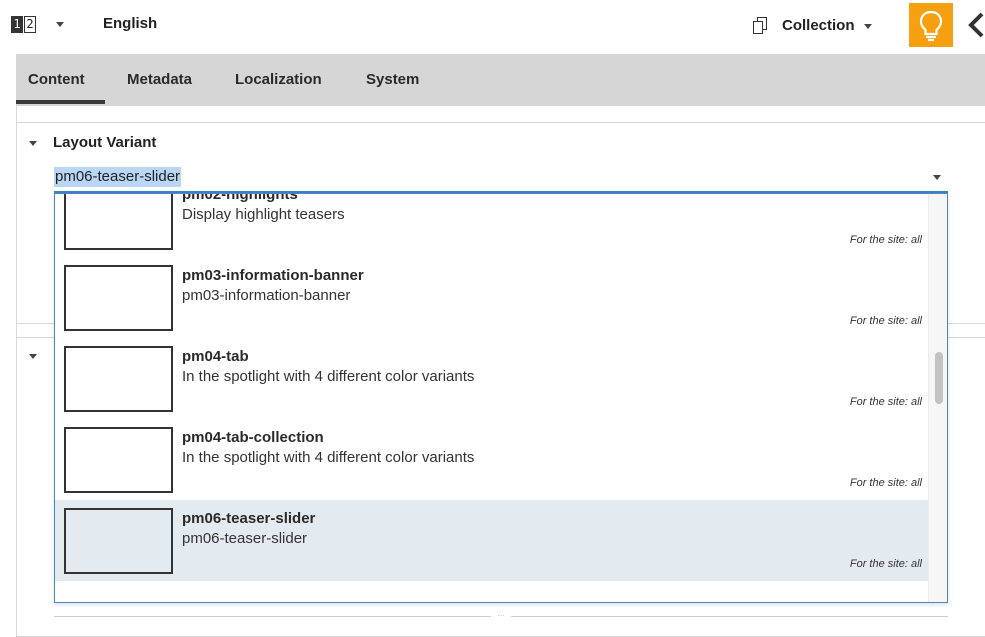 The width and height of the screenshot is (985, 637). Describe the element at coordinates (253, 437) in the screenshot. I see `option-title: pm04-tab-collection` at that location.